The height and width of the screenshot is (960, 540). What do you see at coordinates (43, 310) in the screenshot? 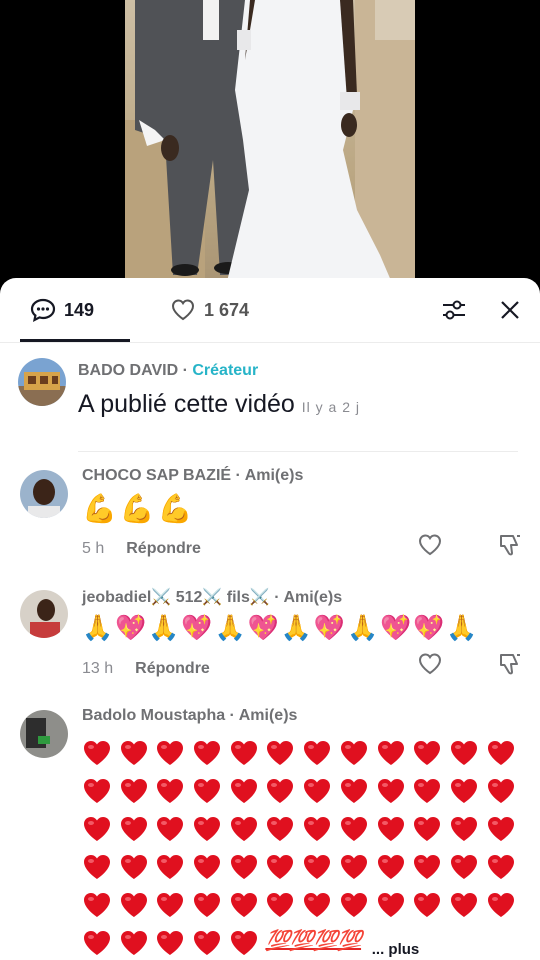
I see `comment-icon` at bounding box center [43, 310].